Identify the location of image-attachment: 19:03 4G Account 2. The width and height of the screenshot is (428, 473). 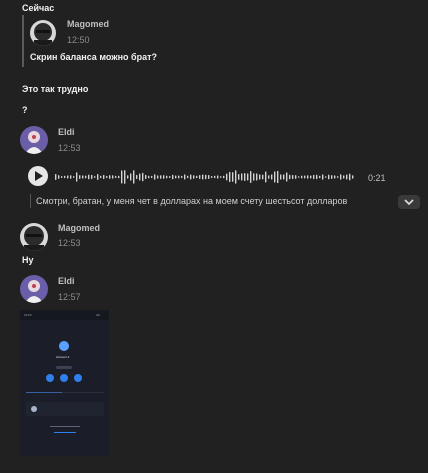
(64, 383).